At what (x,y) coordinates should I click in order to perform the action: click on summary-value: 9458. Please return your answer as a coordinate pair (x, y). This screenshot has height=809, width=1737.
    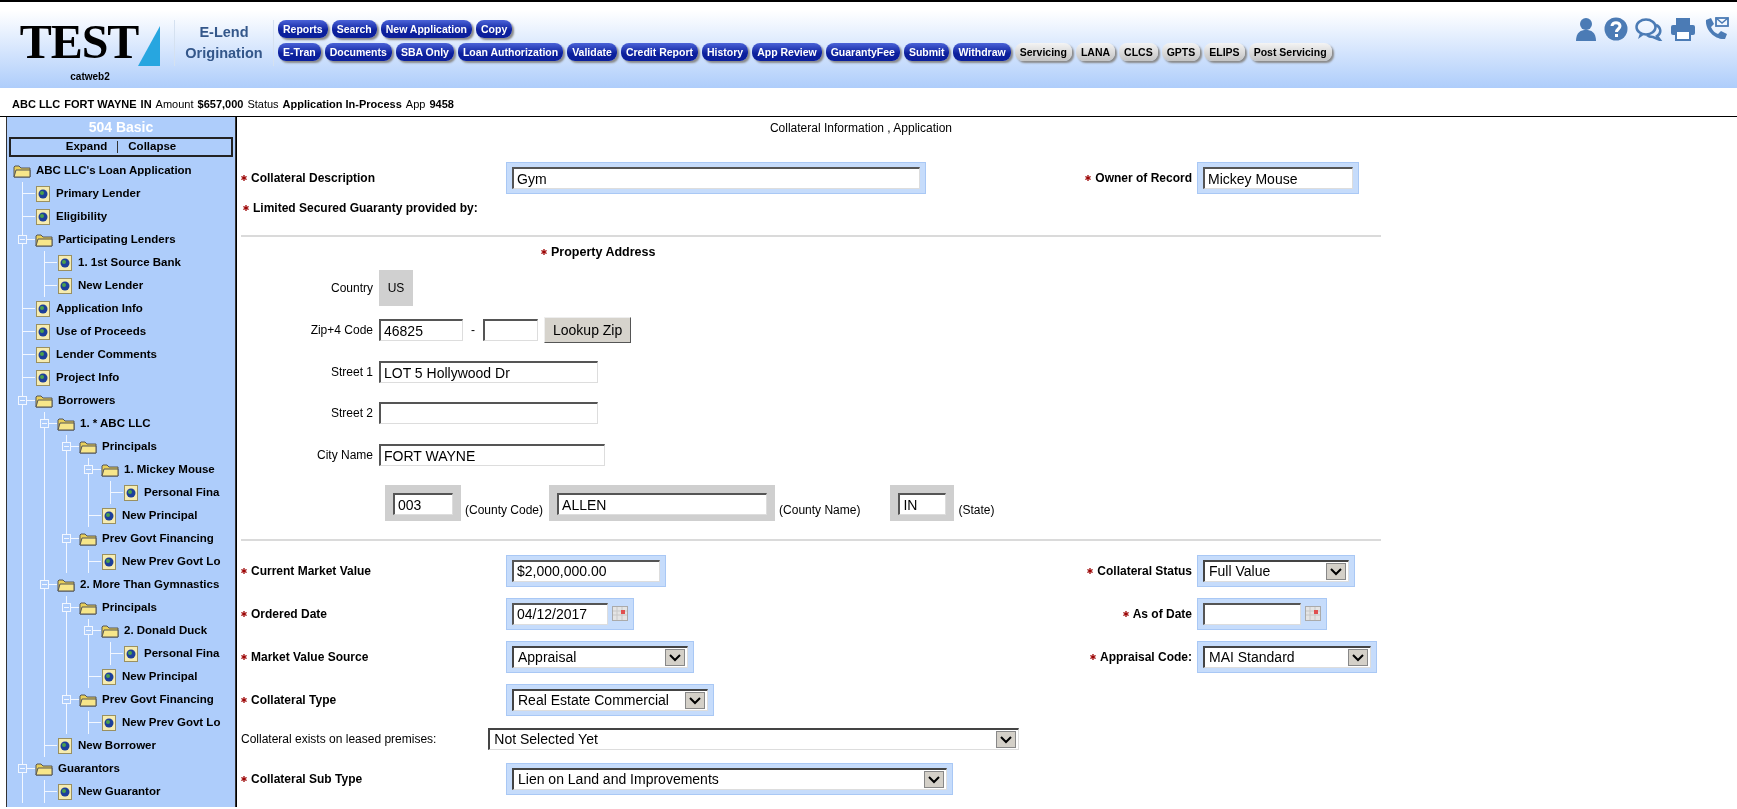
    Looking at the image, I should click on (441, 104).